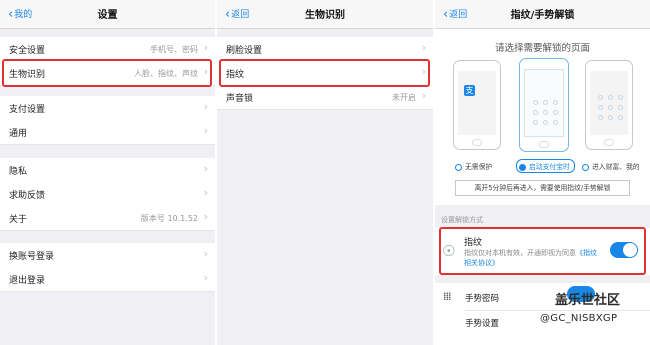 This screenshot has width=650, height=345. I want to click on row-general: 通用 ›, so click(107, 132).